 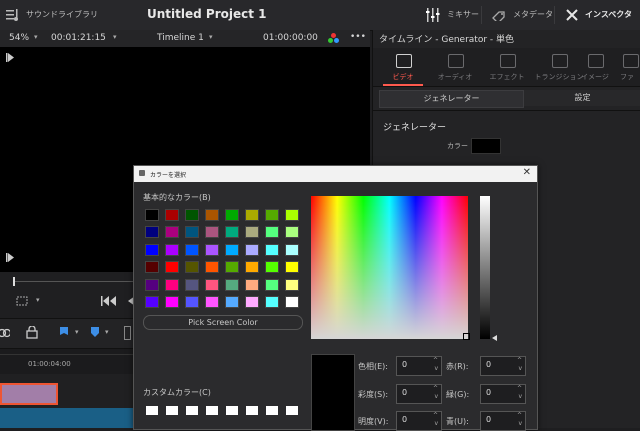 I want to click on metadata-icon, so click(x=499, y=15).